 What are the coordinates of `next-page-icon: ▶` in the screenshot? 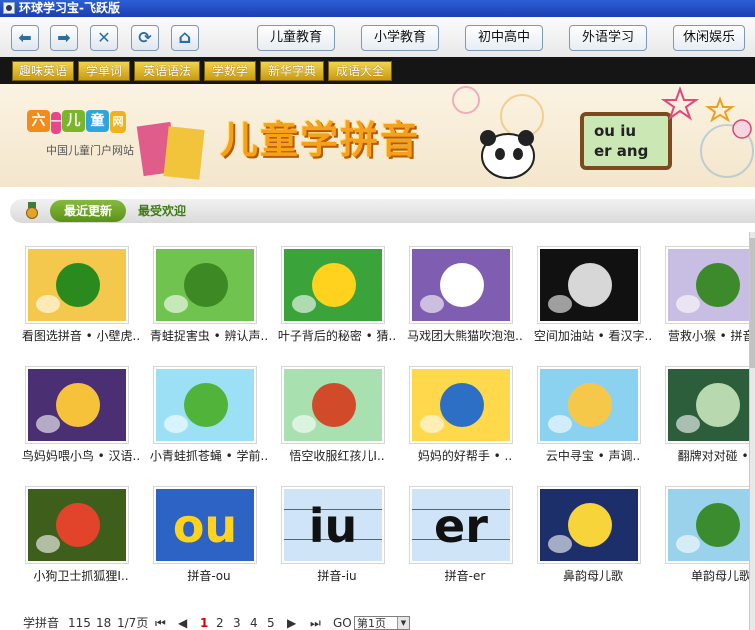 It's located at (291, 623).